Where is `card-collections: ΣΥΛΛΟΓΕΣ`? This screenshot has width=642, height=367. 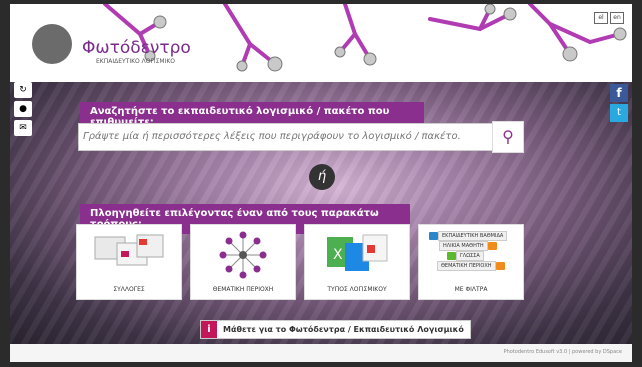 card-collections: ΣΥΛΛΟΓΕΣ is located at coordinates (129, 262).